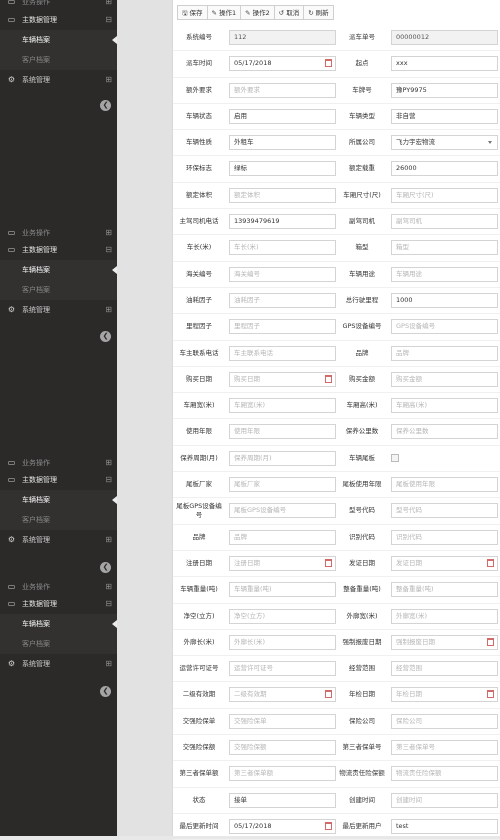 Image resolution: width=500 pixels, height=840 pixels. Describe the element at coordinates (192, 12) in the screenshot. I see `save-button: 🖫 保存` at that location.